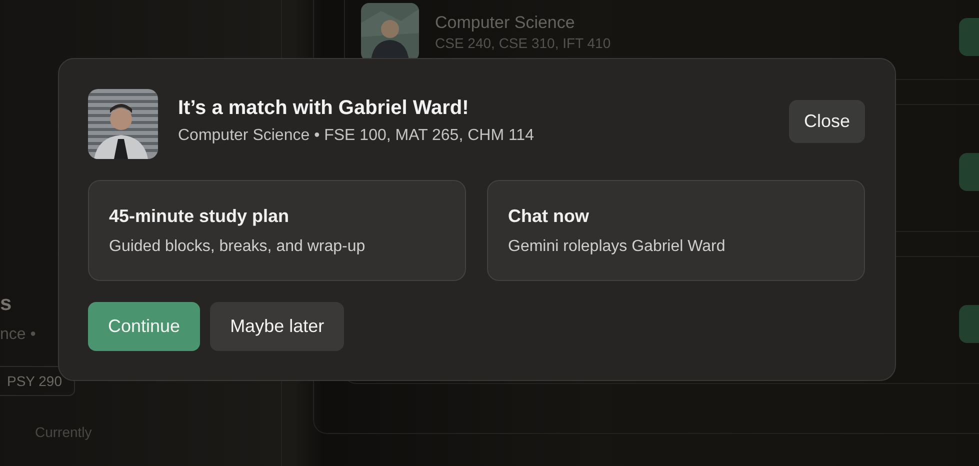 This screenshot has width=979, height=466. Describe the element at coordinates (826, 121) in the screenshot. I see `close-button: Close` at that location.